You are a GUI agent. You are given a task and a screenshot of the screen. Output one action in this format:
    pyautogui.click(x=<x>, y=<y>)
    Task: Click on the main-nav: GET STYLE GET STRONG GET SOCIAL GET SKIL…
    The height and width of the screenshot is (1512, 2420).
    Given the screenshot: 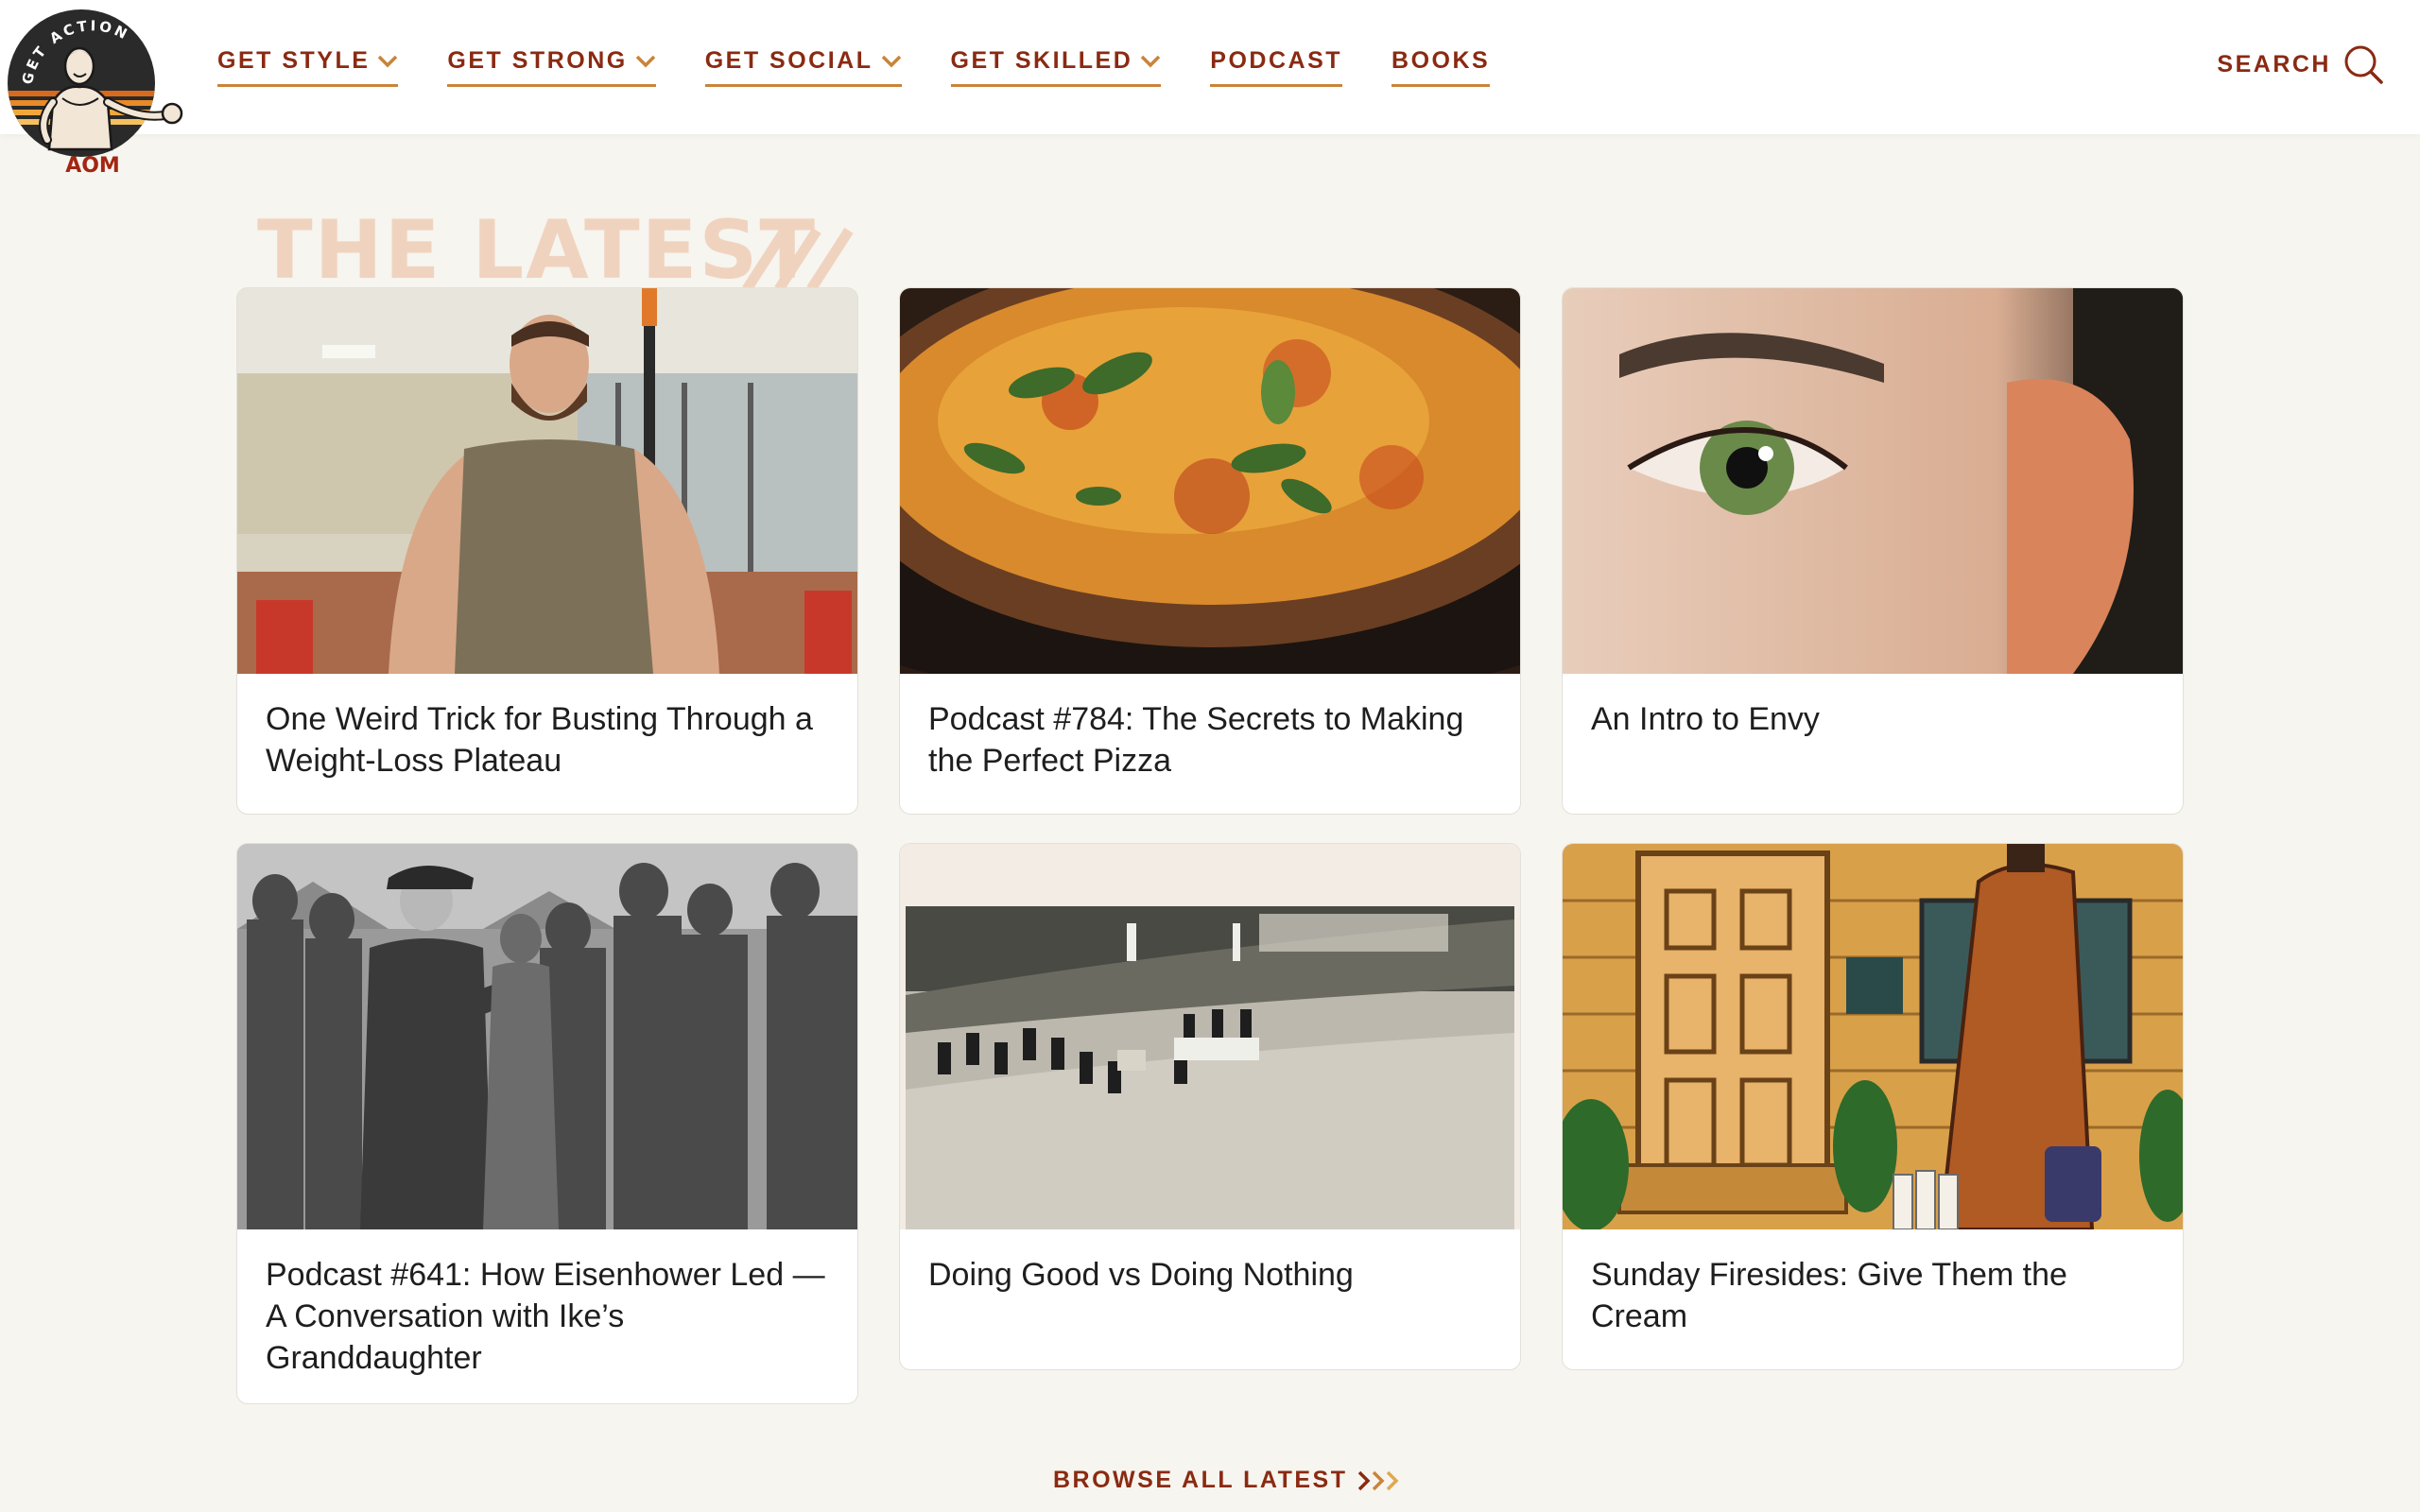 What is the action you would take?
    pyautogui.click(x=854, y=67)
    